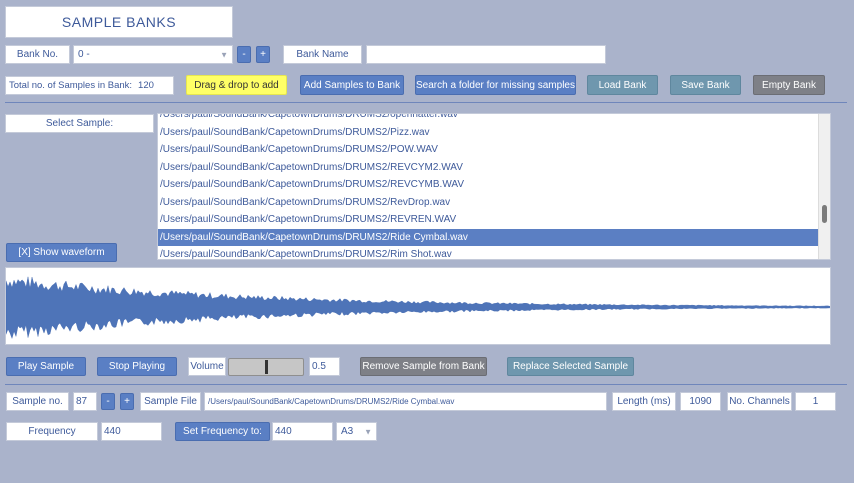  I want to click on remove-sample-button: Remove Sample from Bank, so click(423, 366).